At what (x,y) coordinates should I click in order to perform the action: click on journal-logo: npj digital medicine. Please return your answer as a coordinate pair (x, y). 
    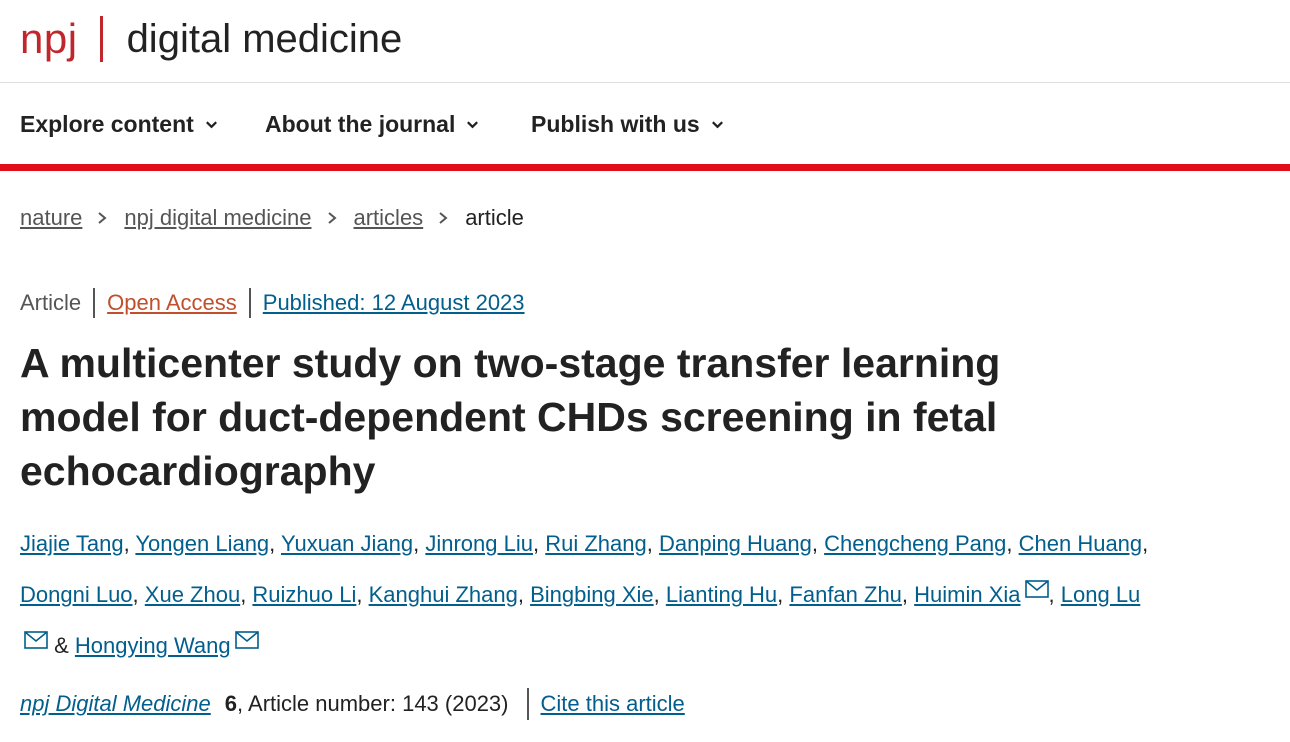
    Looking at the image, I should click on (211, 39).